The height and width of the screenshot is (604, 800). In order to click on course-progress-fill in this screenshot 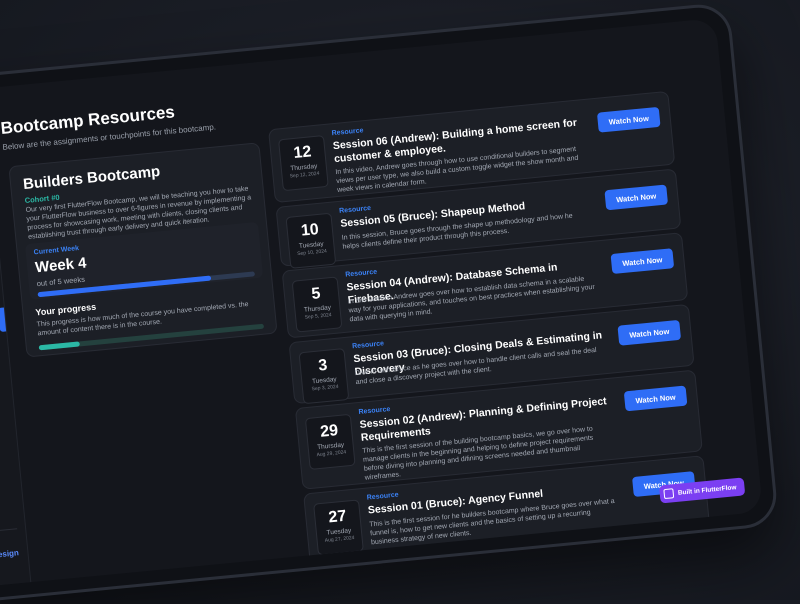, I will do `click(59, 346)`.